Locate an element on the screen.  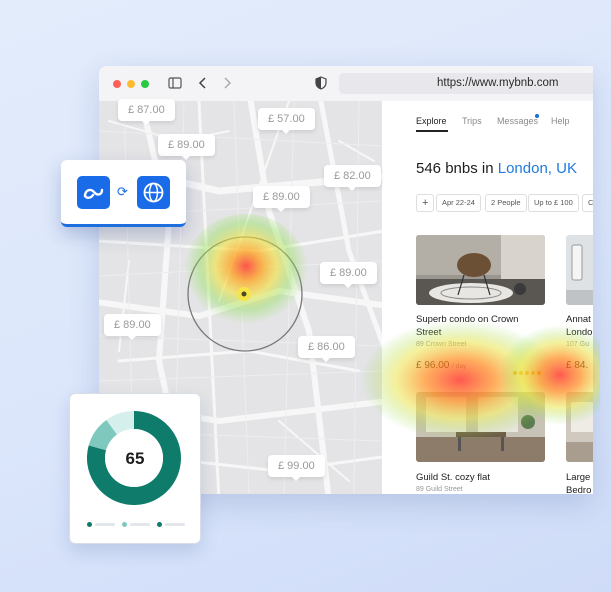
score-card: 65 is located at coordinates (135, 468).